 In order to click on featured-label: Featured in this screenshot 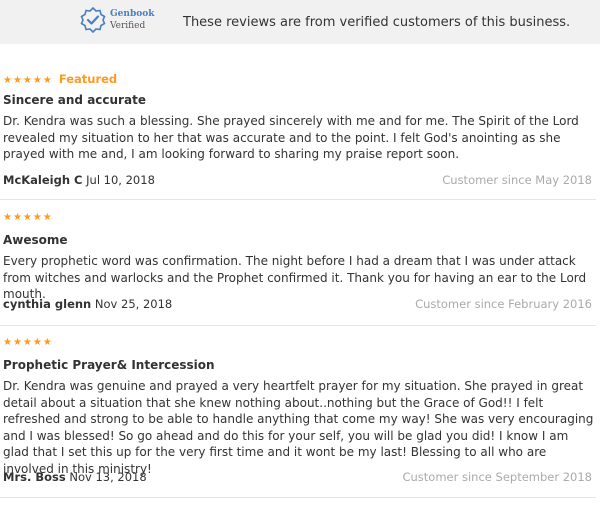, I will do `click(88, 79)`.